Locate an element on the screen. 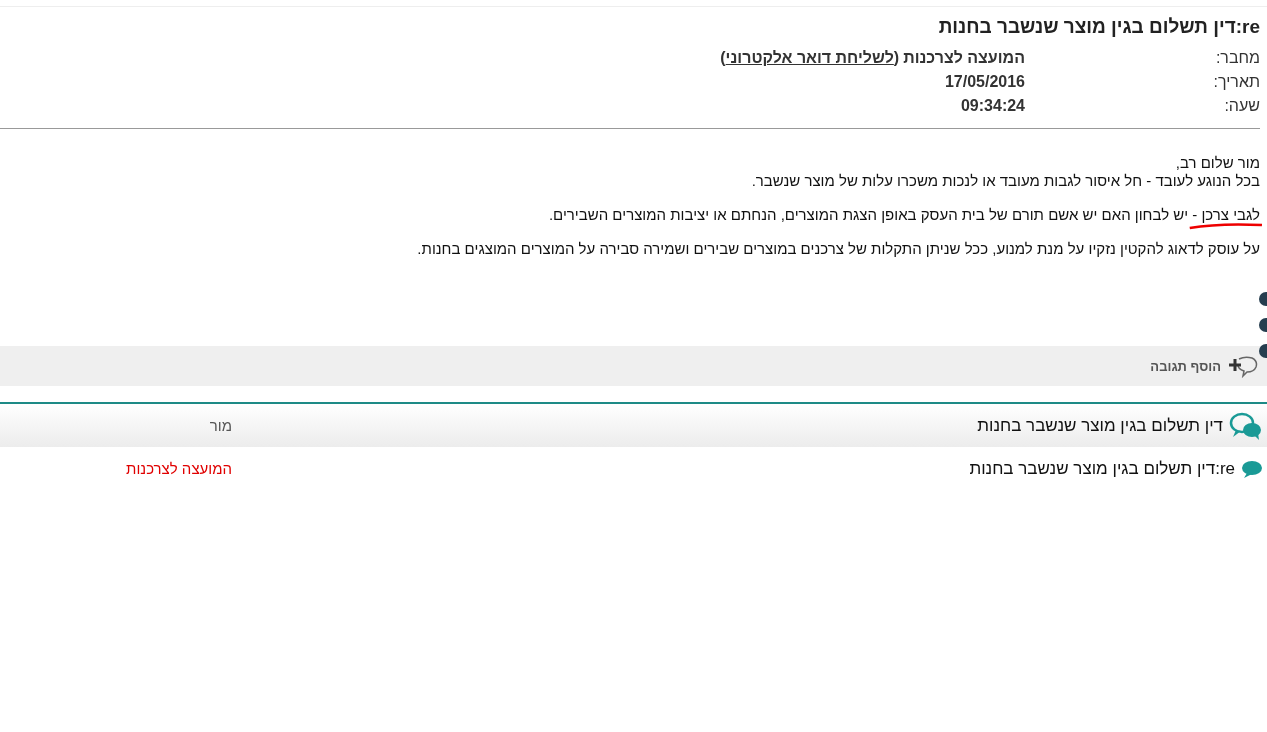  paragraph-text: לגבי צרכן - יש לבחון האם יש אשם תורם של בית העסק באופן הצגת המוצרים, הנחתם או יציבות המוצרים השבירים. is located at coordinates (904, 214).